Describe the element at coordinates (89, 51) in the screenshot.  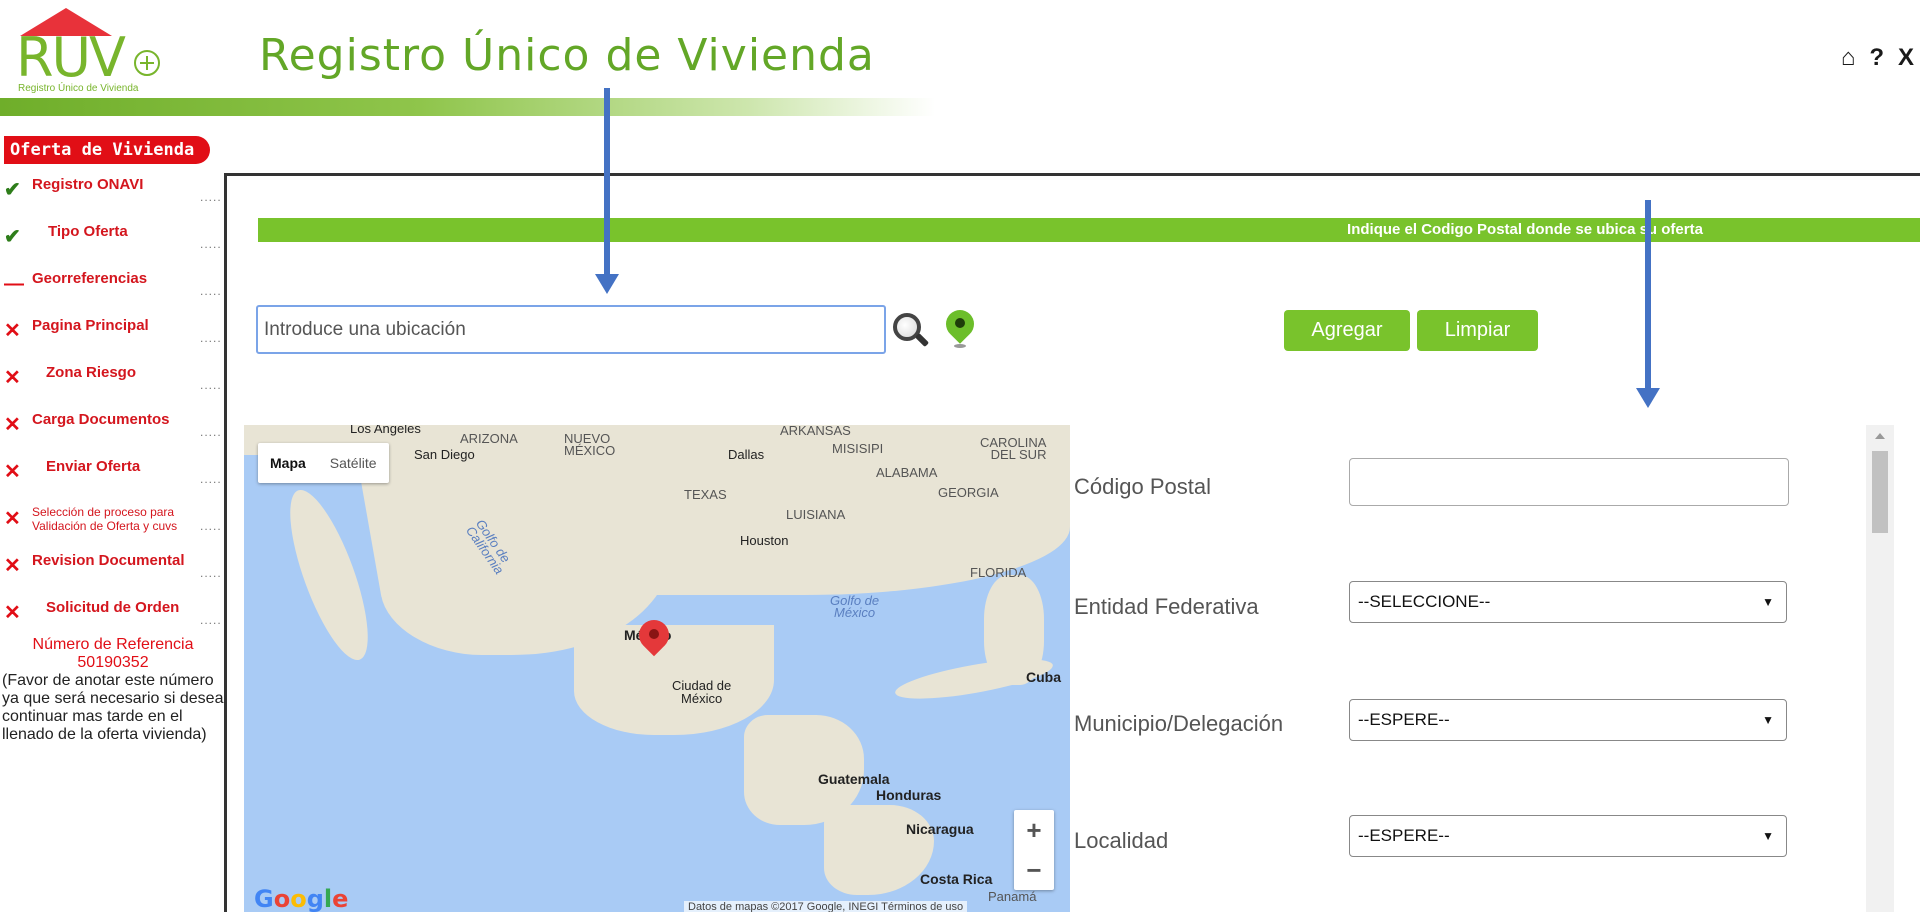
I see `ruv-logo: RUV Registro Único de Vivienda` at that location.